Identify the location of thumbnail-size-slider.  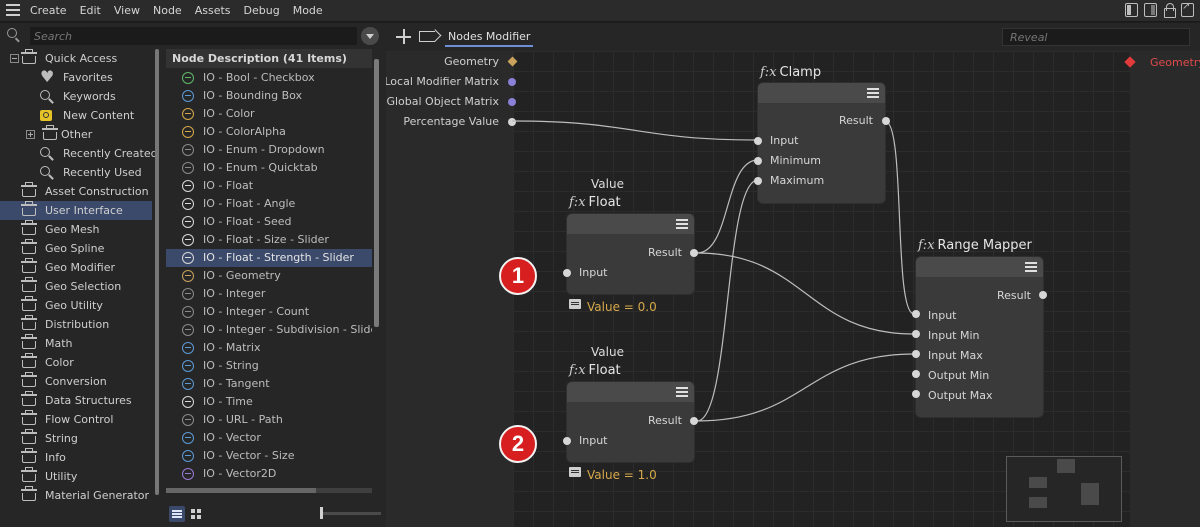
(351, 513).